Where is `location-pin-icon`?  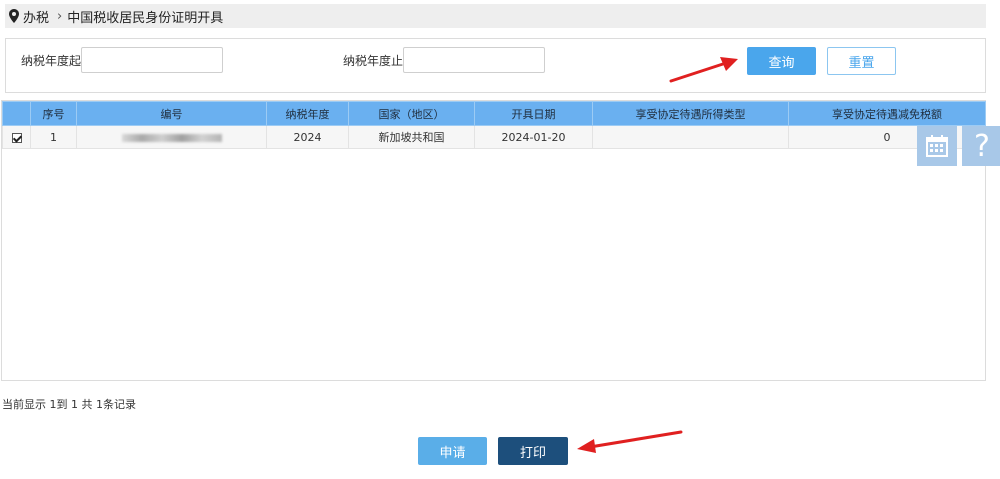
location-pin-icon is located at coordinates (14, 16).